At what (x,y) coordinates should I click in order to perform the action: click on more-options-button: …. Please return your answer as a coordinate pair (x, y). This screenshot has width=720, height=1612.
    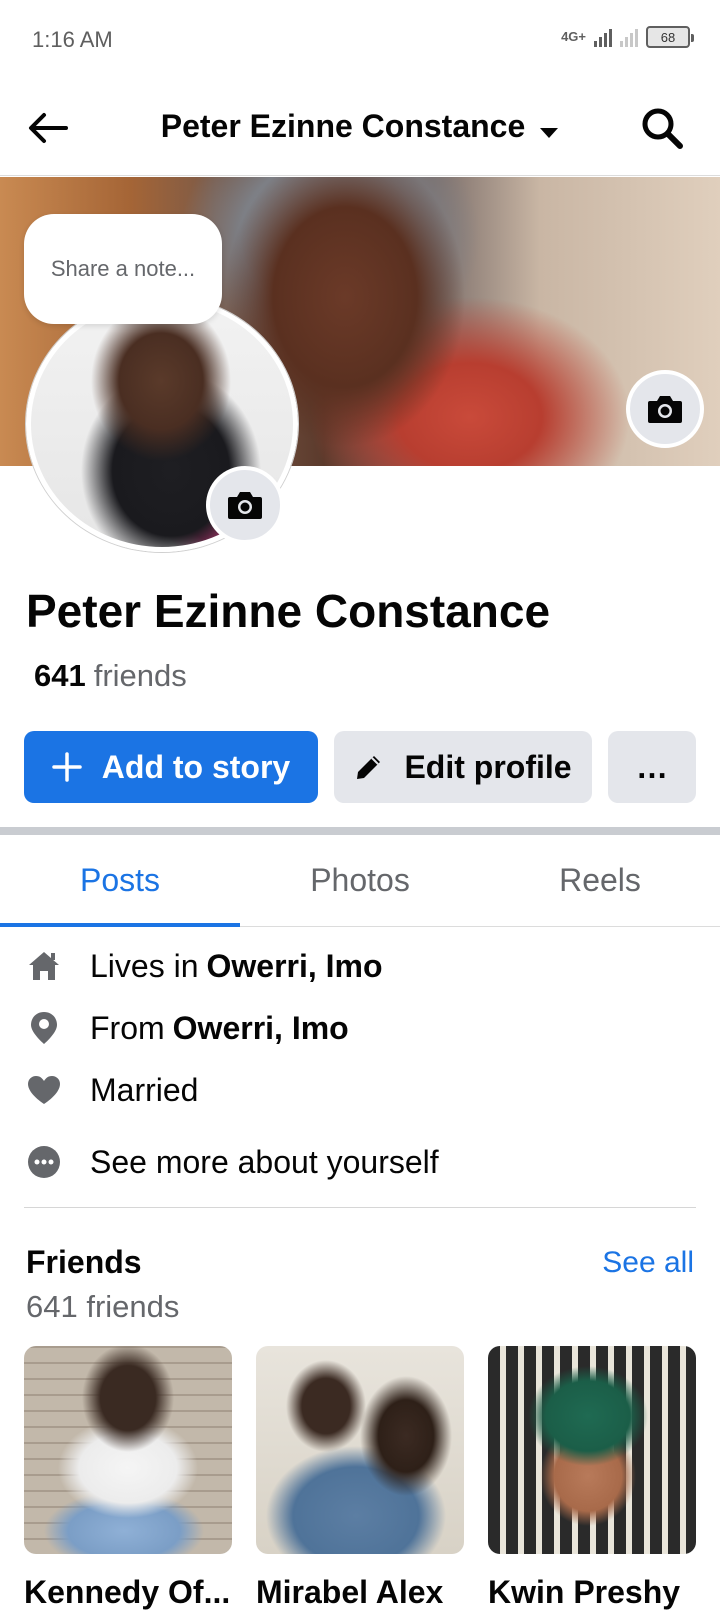
    Looking at the image, I should click on (652, 767).